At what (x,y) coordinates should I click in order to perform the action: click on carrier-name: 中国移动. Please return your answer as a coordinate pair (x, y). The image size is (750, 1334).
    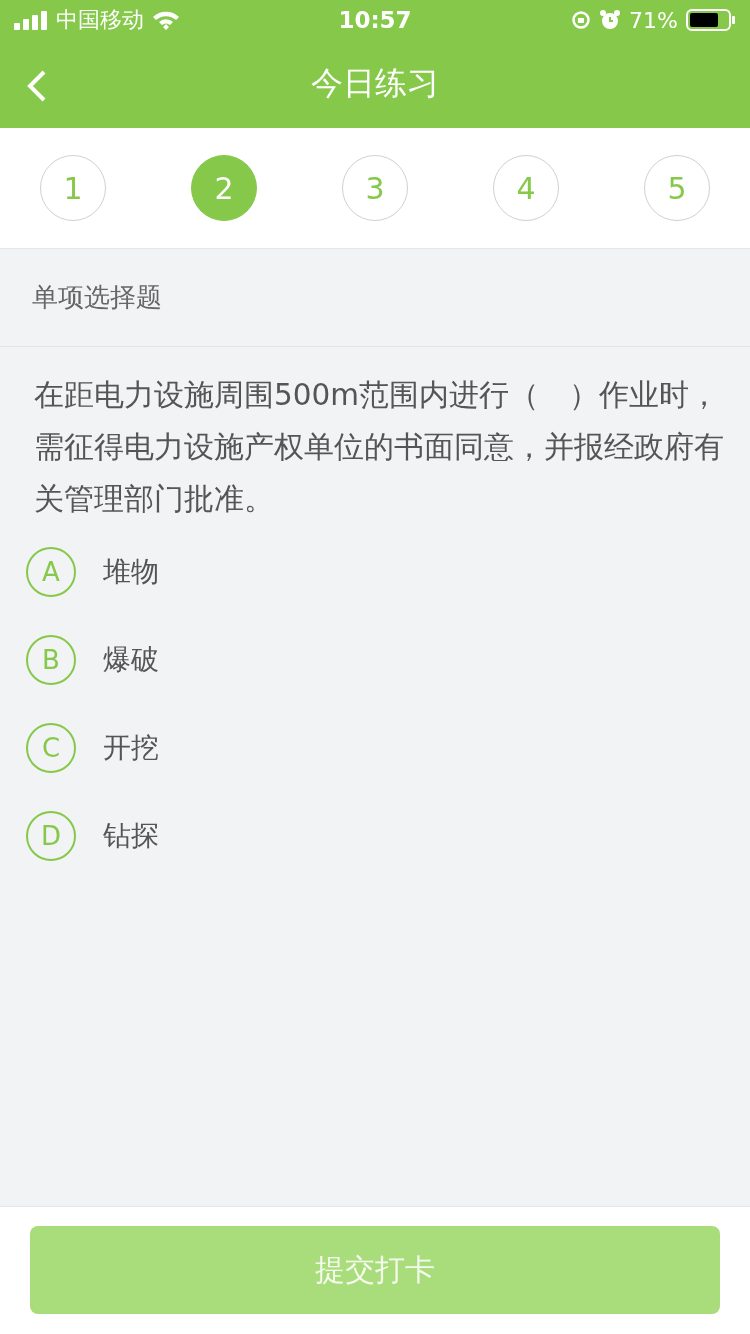
    Looking at the image, I should click on (100, 20).